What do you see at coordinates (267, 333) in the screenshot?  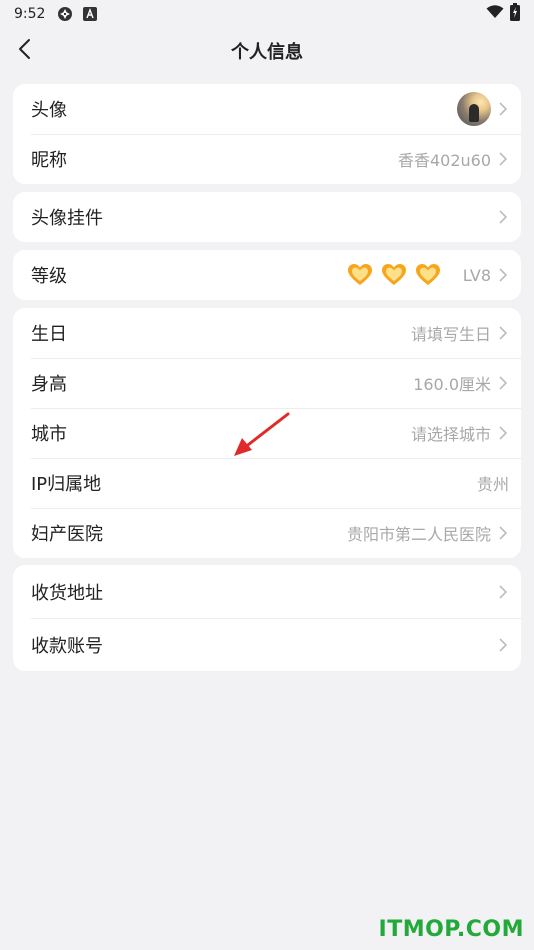 I see `birthday-row: 生日 请填写生日` at bounding box center [267, 333].